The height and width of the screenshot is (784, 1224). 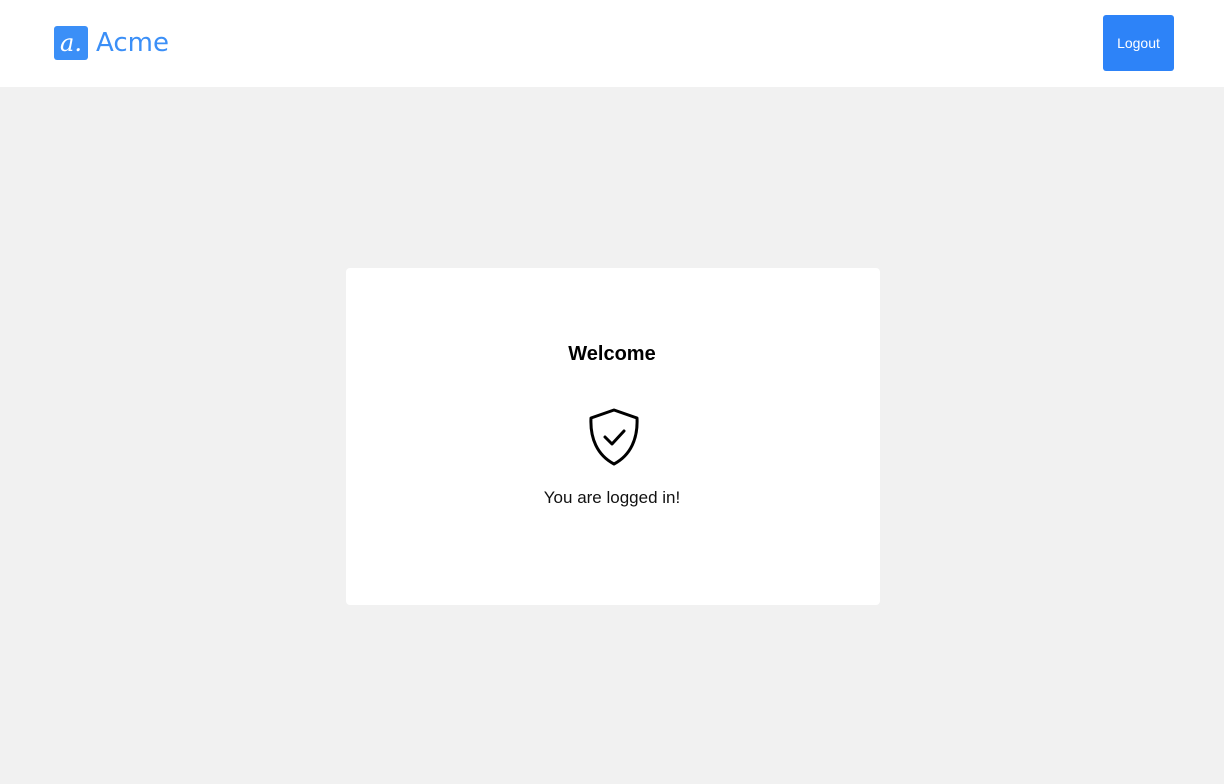 What do you see at coordinates (612, 354) in the screenshot?
I see `welcome-title: Welcome` at bounding box center [612, 354].